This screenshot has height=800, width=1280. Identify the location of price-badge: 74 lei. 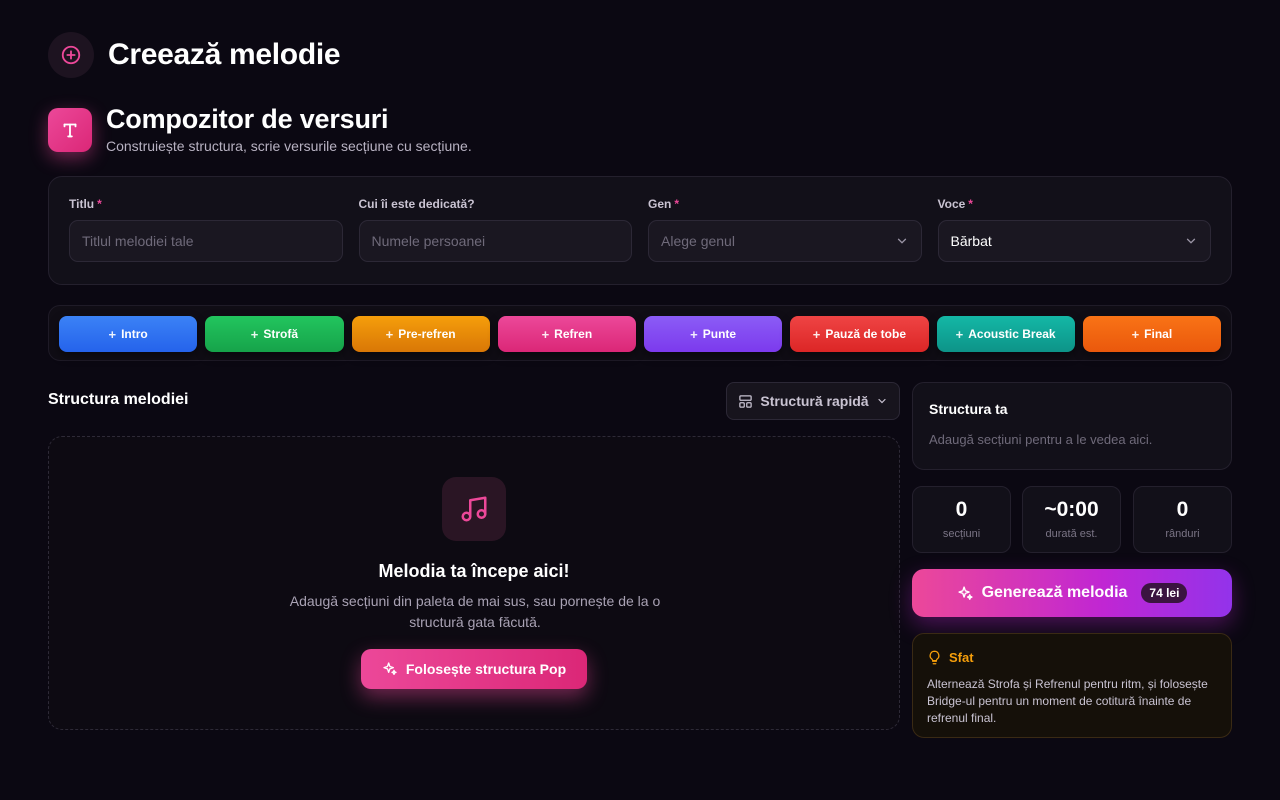
(1164, 593).